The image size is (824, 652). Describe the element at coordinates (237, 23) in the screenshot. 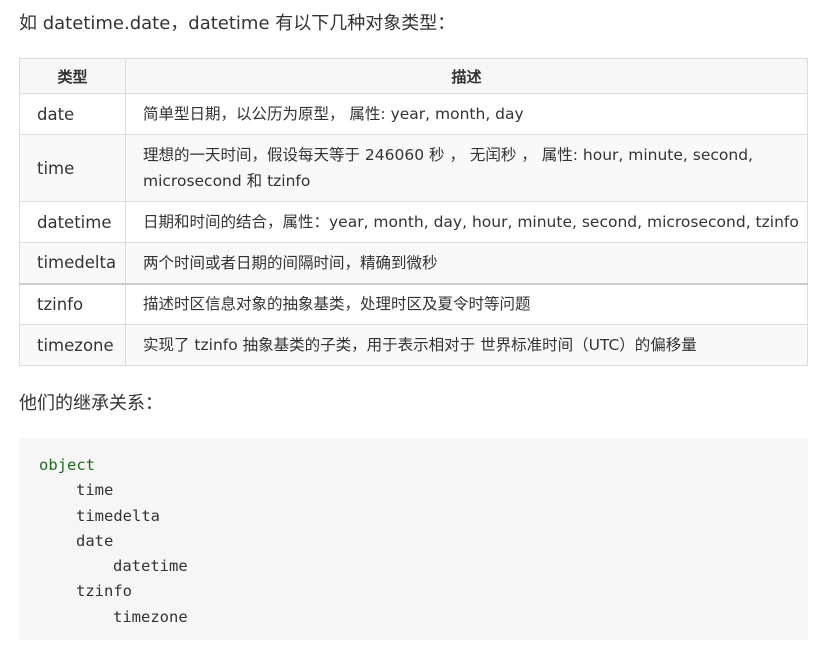

I see `intro-paragraph: 如 datetime.date，datetime 有以下几种对象类型：` at that location.